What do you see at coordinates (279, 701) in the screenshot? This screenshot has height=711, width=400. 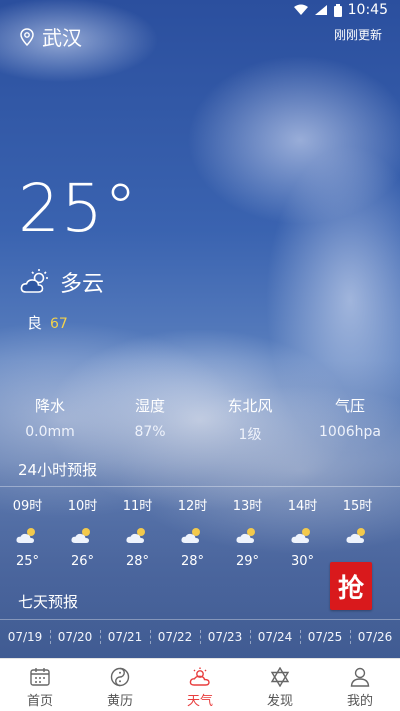 I see `tab-label: 发现` at bounding box center [279, 701].